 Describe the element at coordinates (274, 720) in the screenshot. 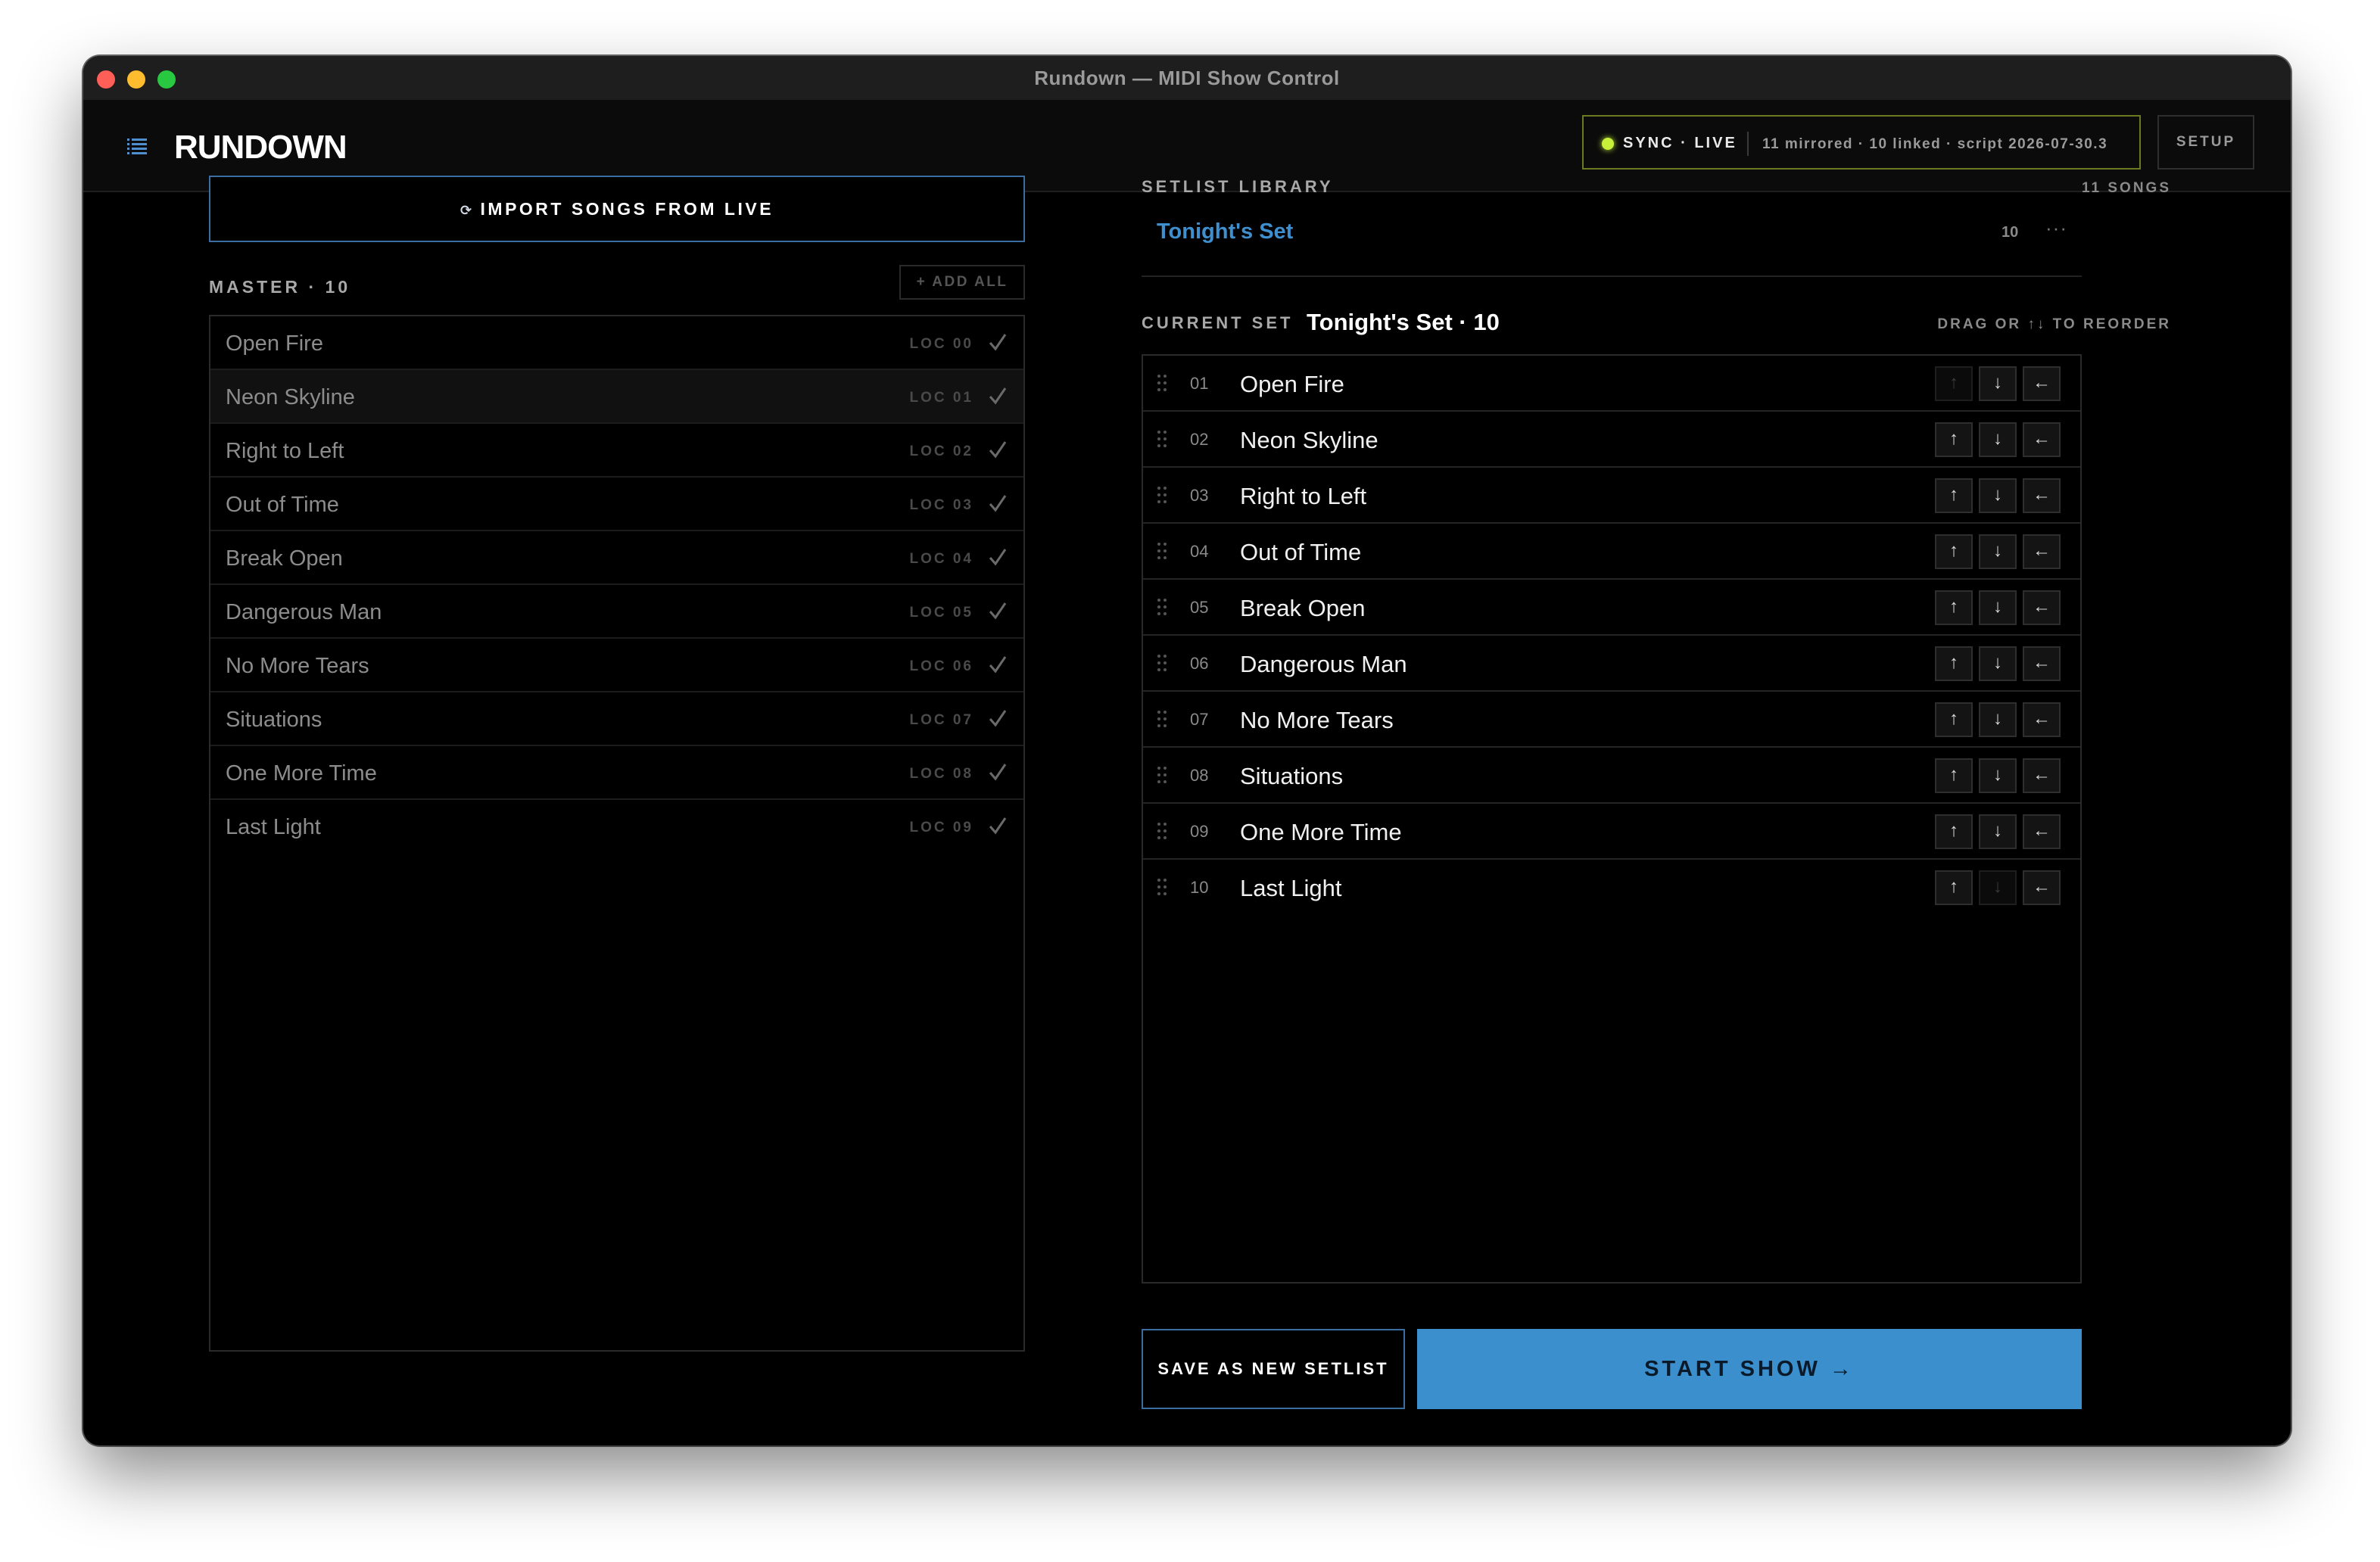

I see `master-song-title: Situations` at that location.